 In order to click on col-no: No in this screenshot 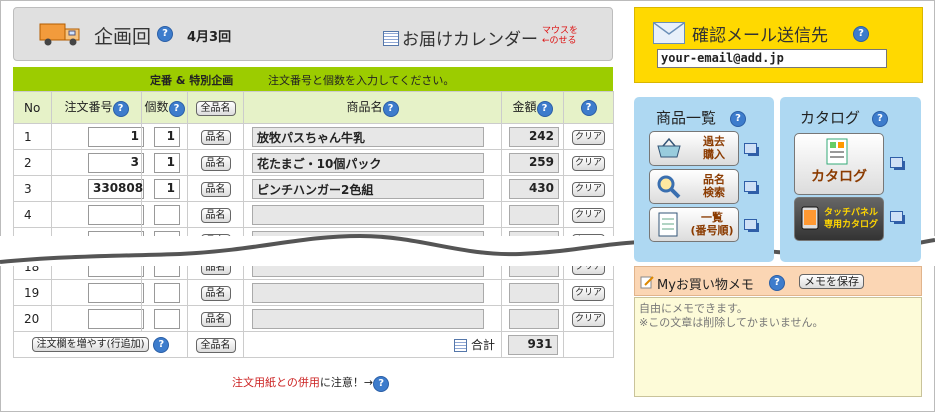, I will do `click(32, 107)`.